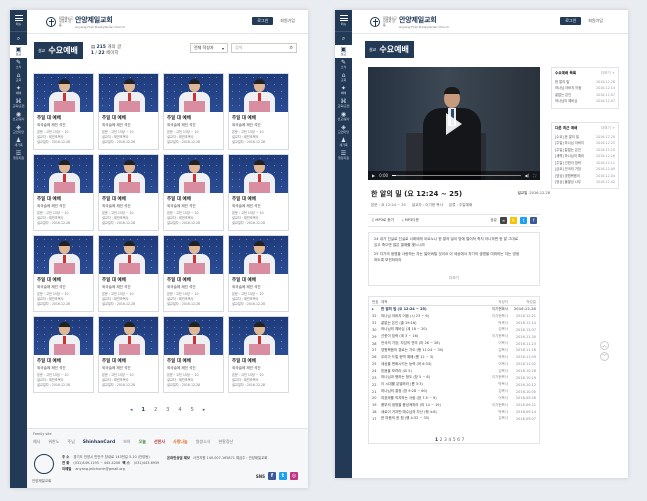 This screenshot has height=501, width=647. I want to click on table-row: 32 하나님 아버지 어둠 (시 23 ~ 6) 이기현목사 2016.12.21, so click(454, 316).